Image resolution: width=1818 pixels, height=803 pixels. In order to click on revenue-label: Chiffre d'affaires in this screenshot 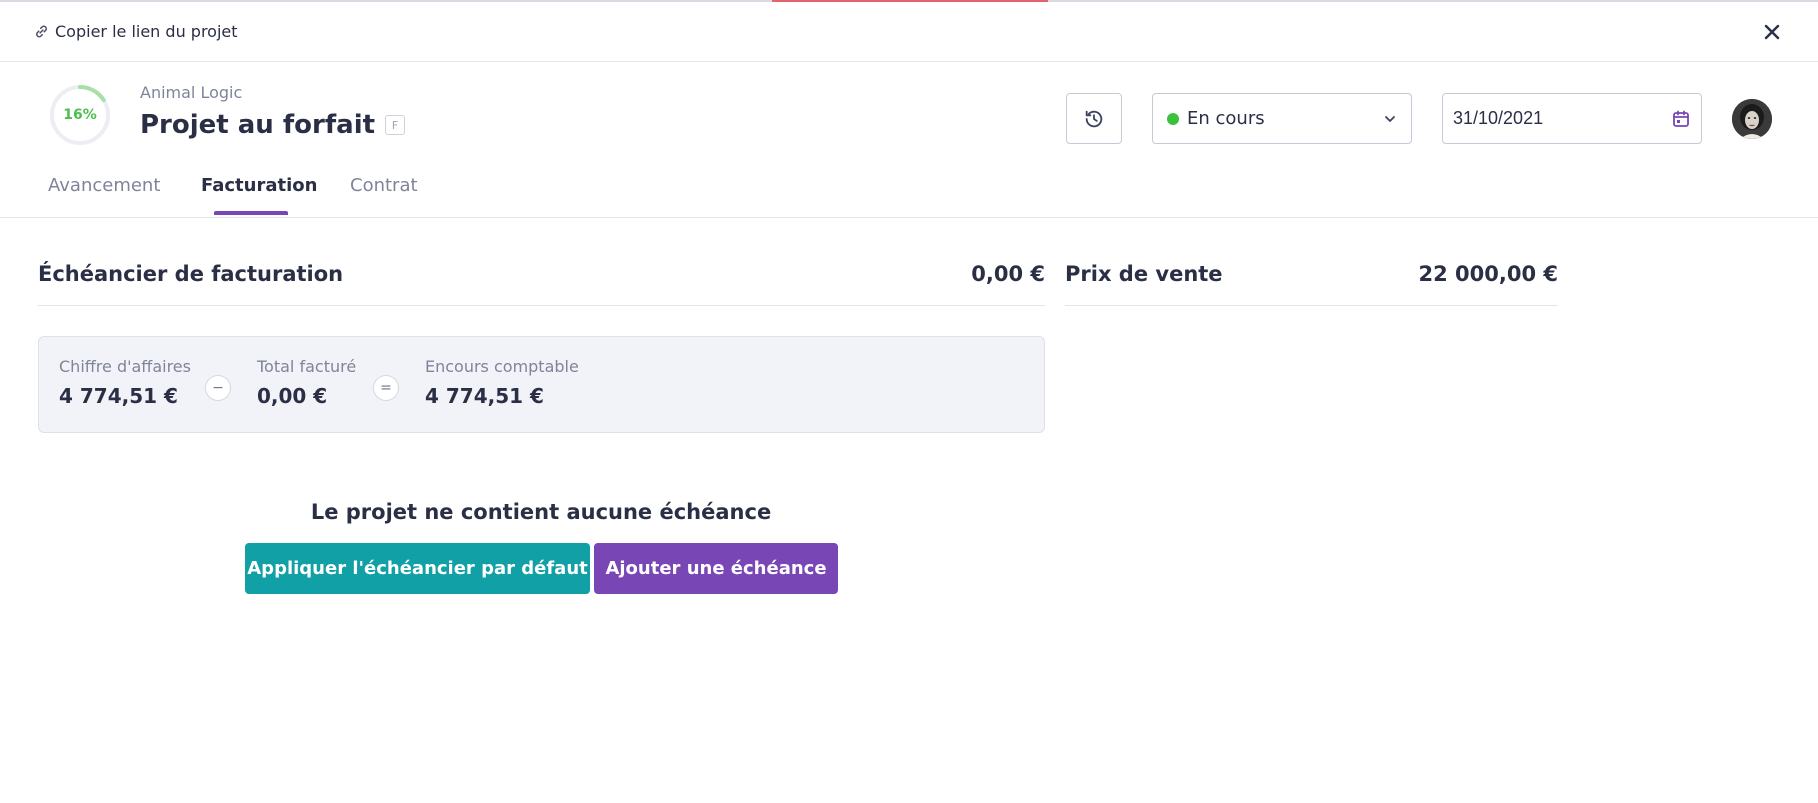, I will do `click(125, 366)`.